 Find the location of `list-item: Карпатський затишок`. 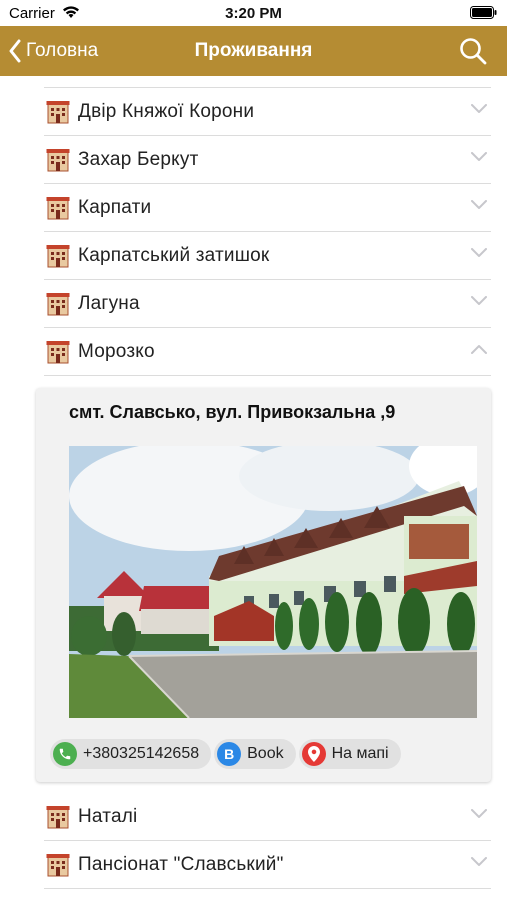

list-item: Карпатський затишок is located at coordinates (267, 256).